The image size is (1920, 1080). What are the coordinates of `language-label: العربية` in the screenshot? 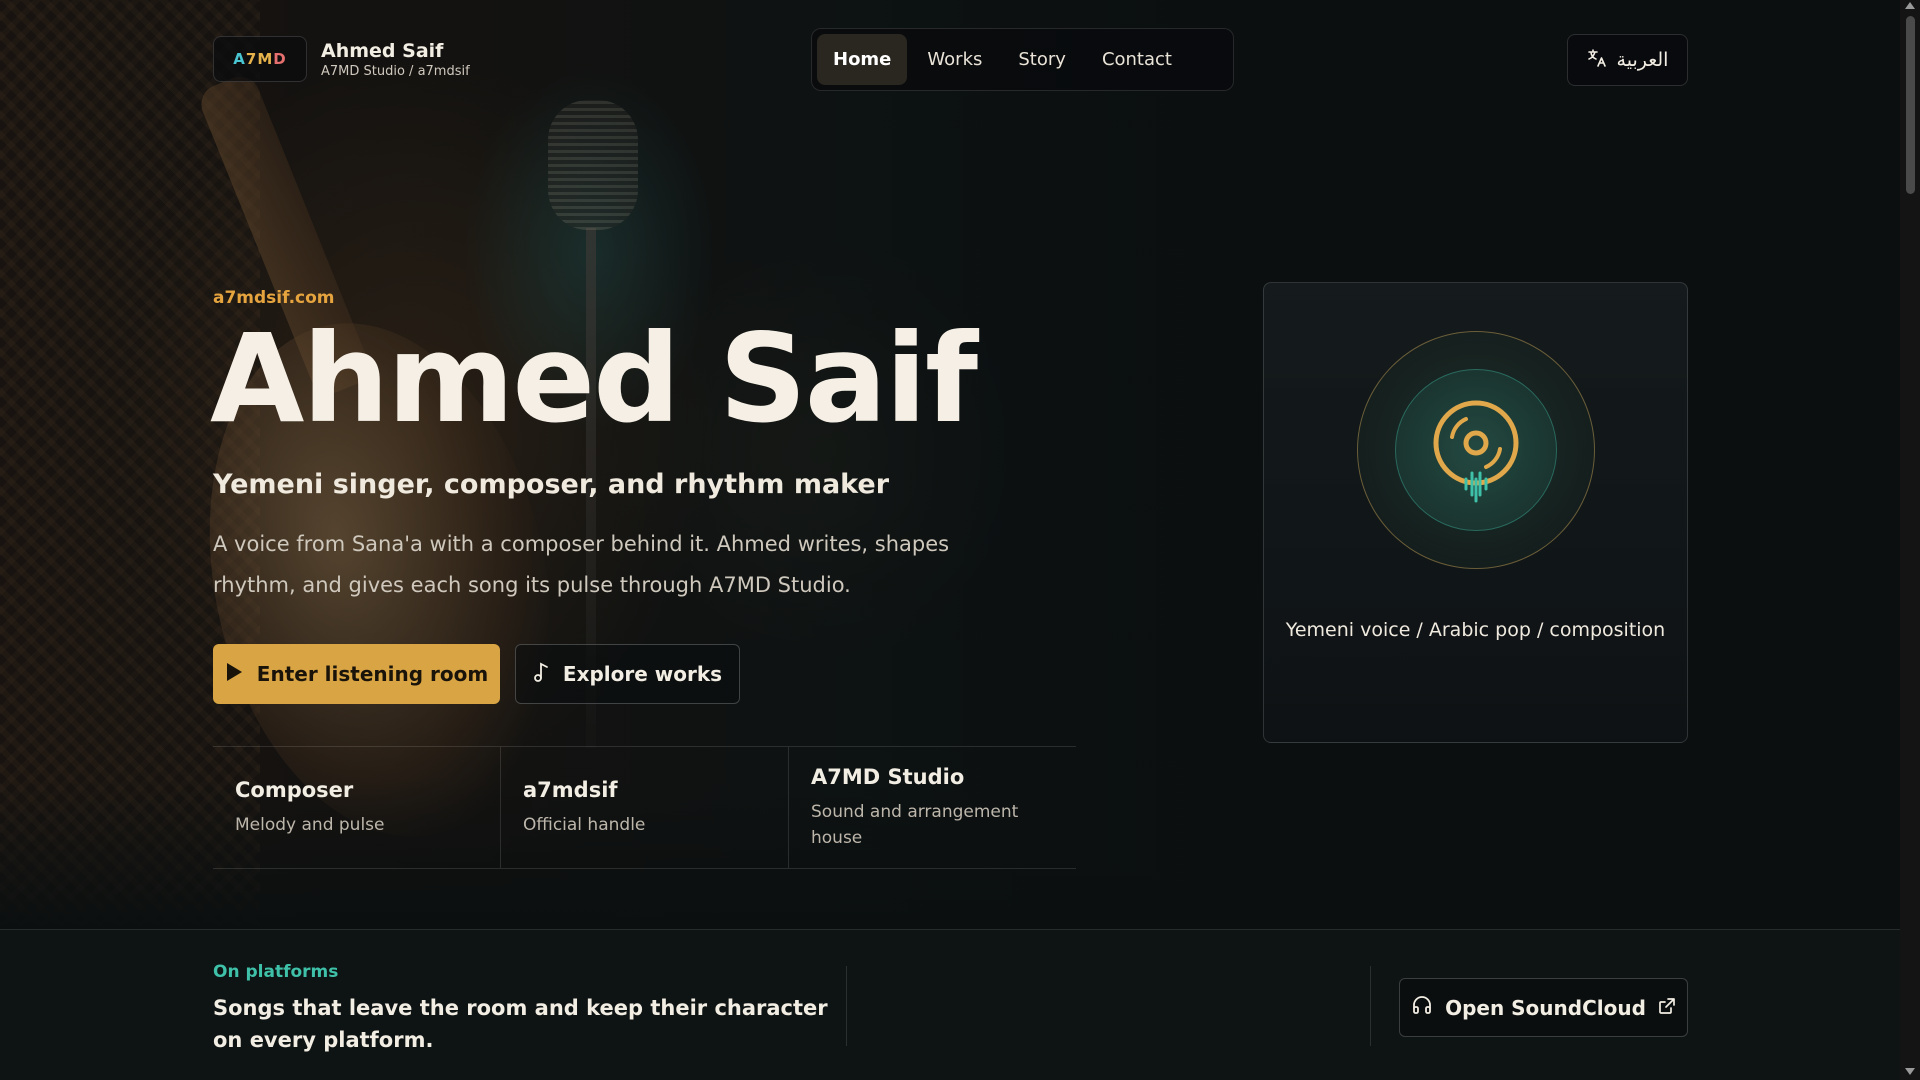 It's located at (1642, 60).